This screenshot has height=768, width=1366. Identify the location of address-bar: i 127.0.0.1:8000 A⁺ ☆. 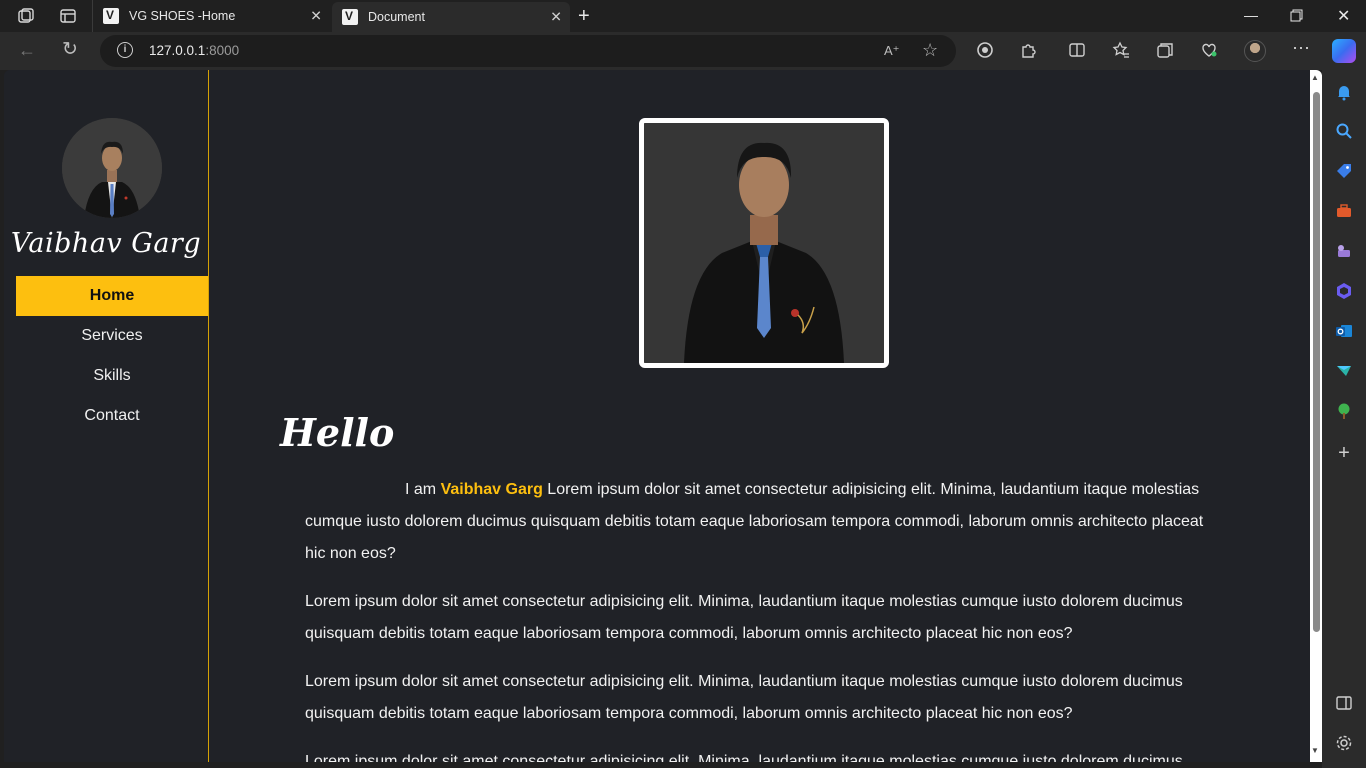
(528, 51).